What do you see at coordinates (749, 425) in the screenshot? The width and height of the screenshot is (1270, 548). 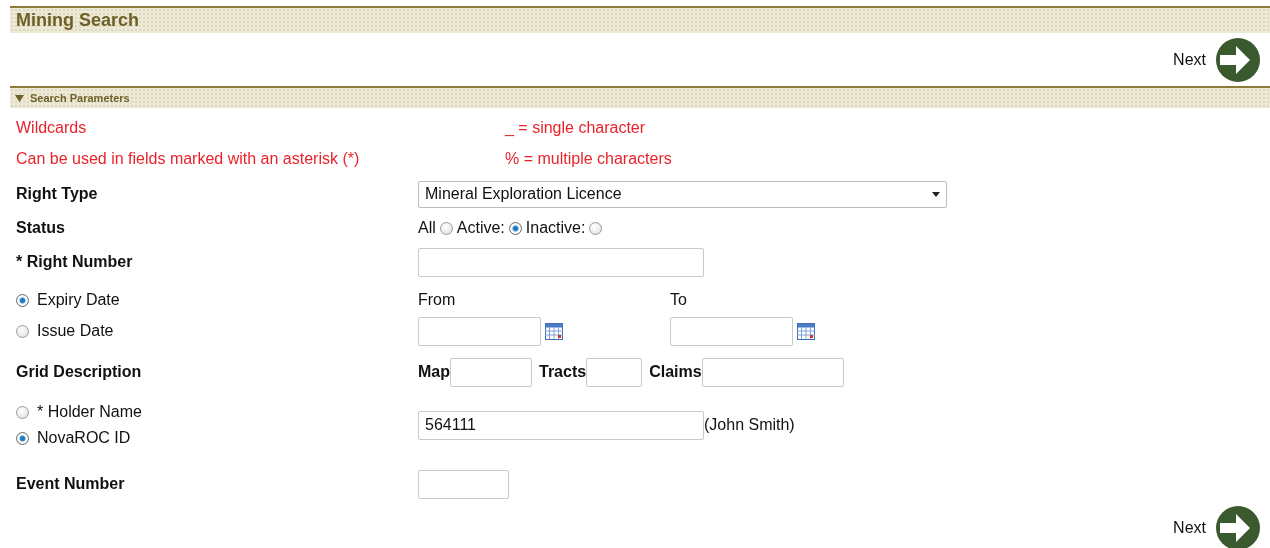 I see `holder-name: (John Smith)` at bounding box center [749, 425].